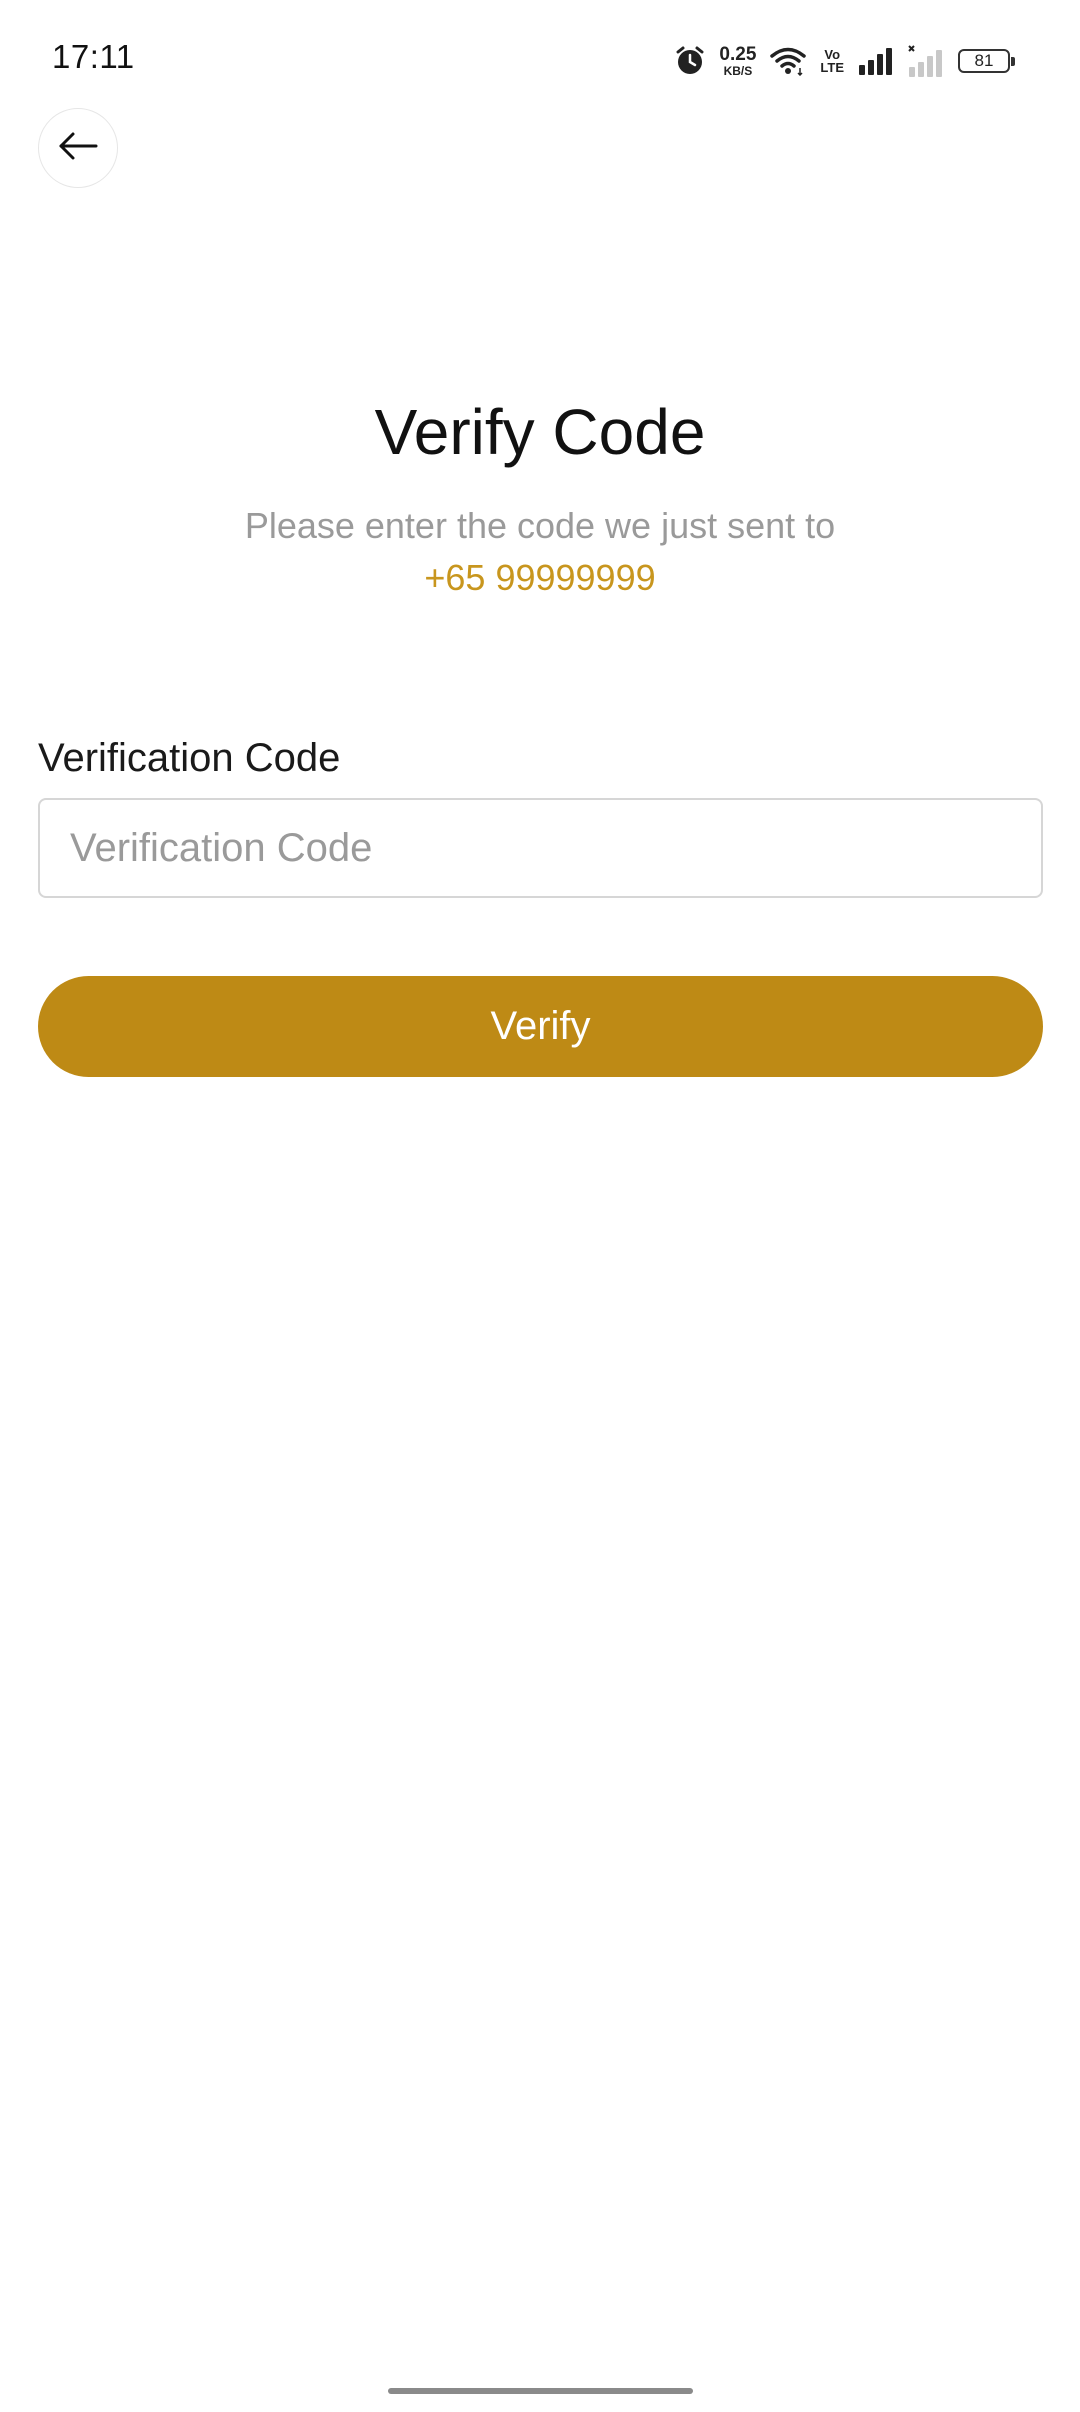 This screenshot has height=2412, width=1080. I want to click on page-title: Verify Code, so click(540, 432).